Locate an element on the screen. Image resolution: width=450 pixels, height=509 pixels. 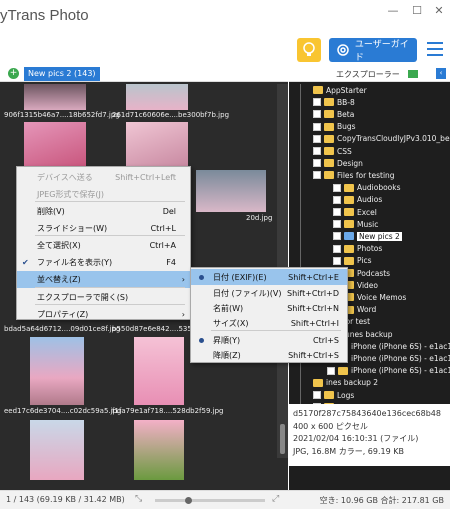
context-menu-item: ✔ ファイル名を表示(Y) F4 is located at coordinates (103, 262).